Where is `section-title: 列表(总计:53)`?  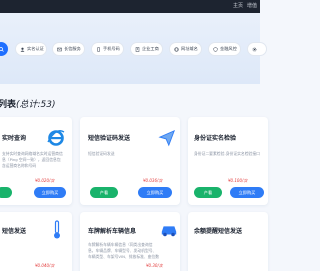
section-title: 列表(总计:53) is located at coordinates (28, 105).